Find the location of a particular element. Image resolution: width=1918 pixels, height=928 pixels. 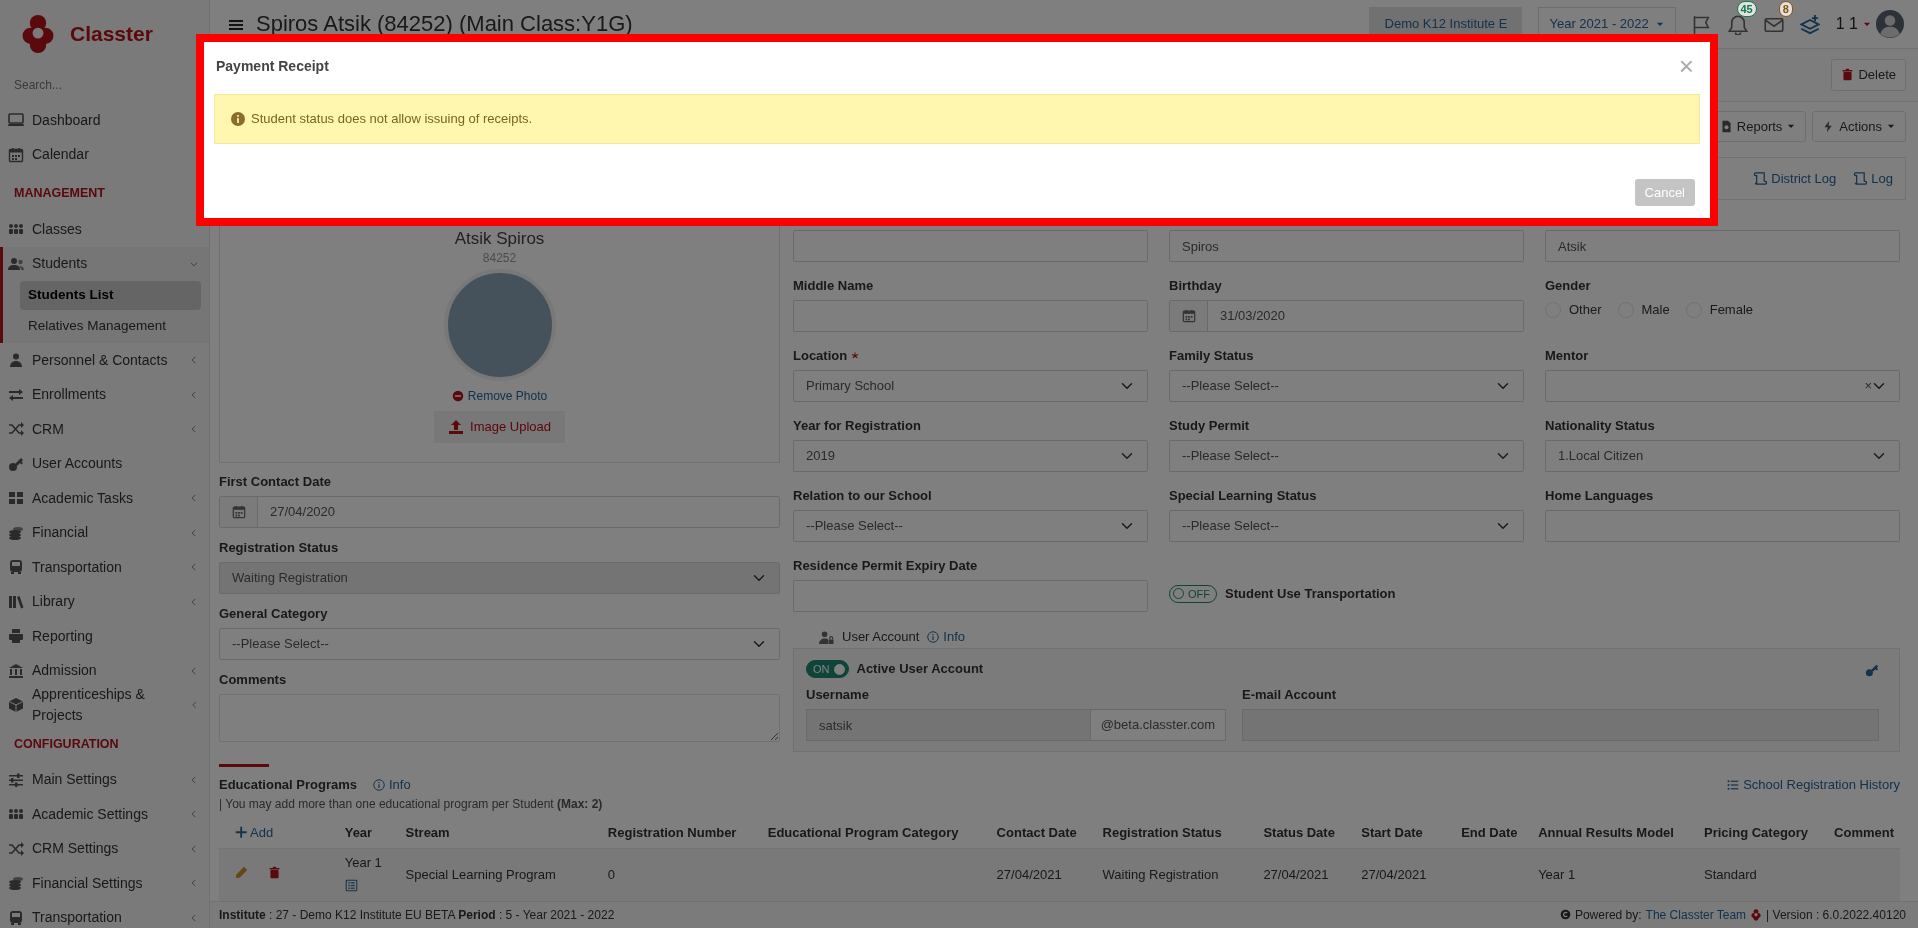

sidebar-item: Students is located at coordinates (104, 263).